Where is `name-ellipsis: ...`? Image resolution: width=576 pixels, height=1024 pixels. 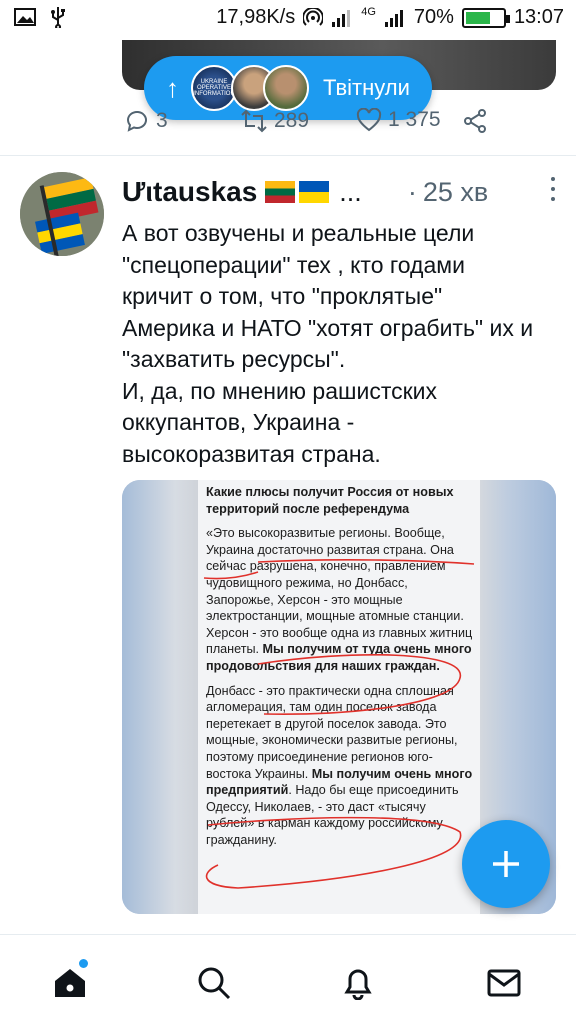 name-ellipsis: ... is located at coordinates (350, 191).